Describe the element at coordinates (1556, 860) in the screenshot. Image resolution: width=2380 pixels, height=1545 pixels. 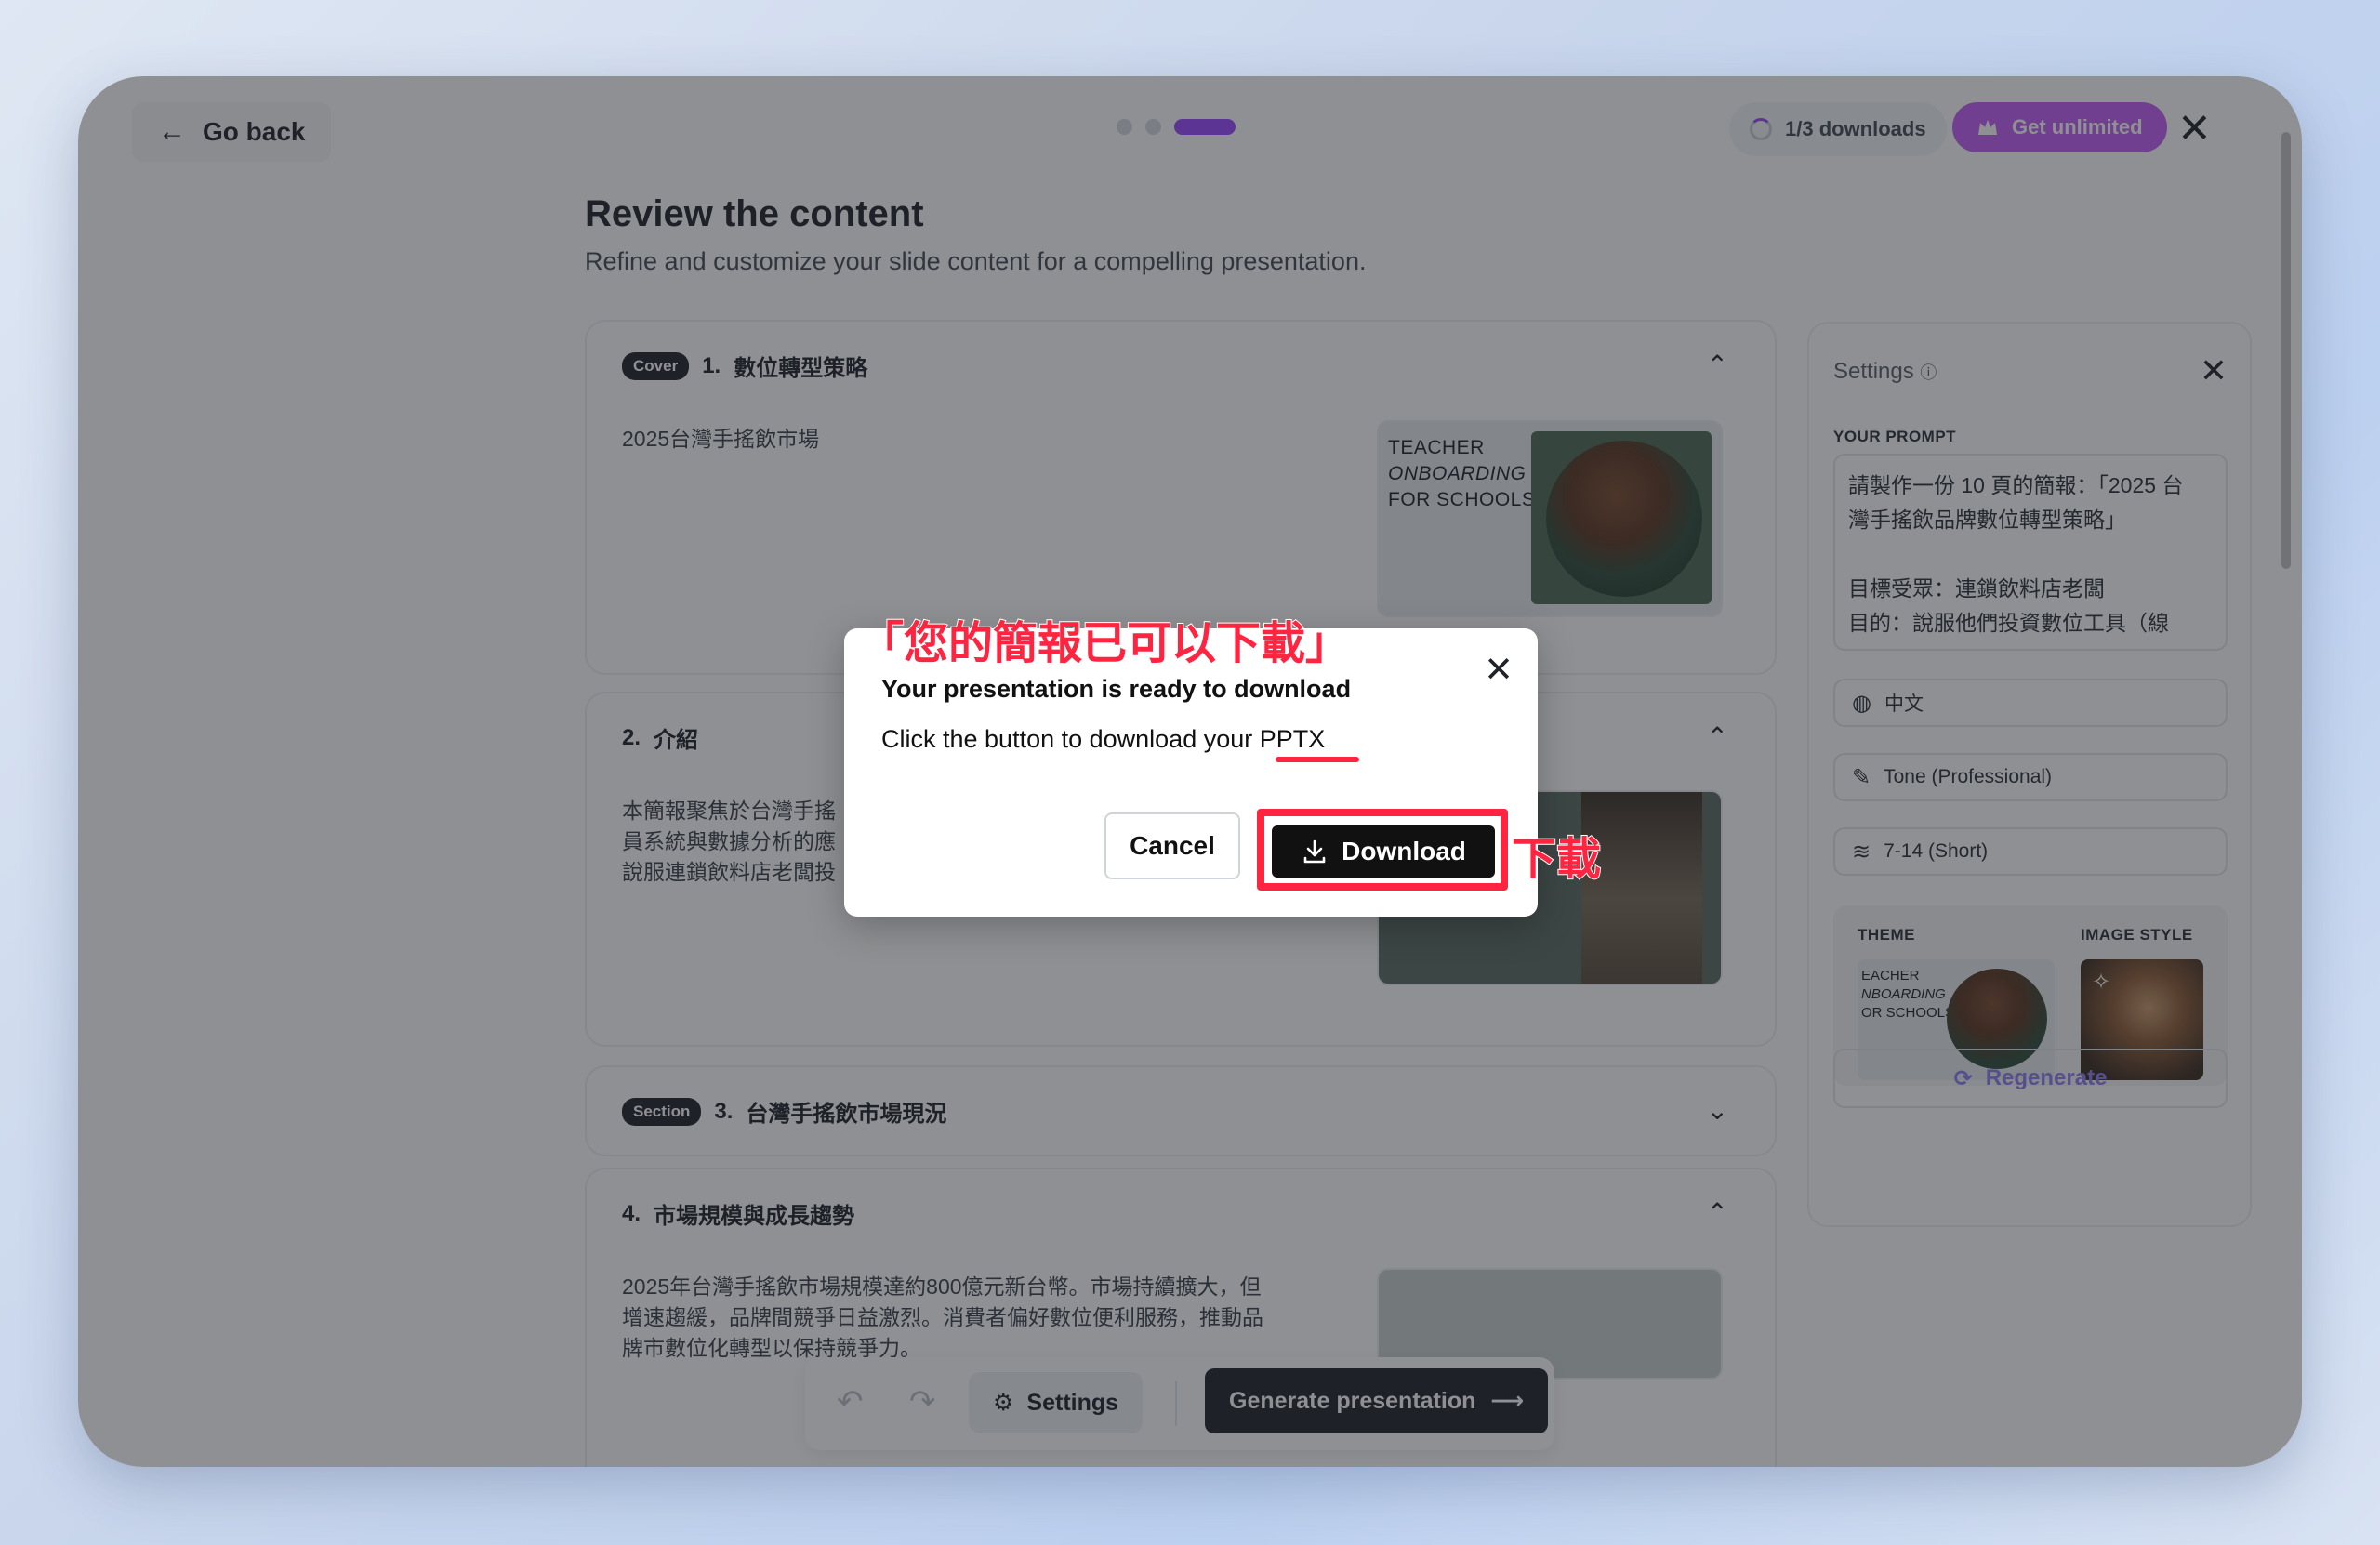
I see `annotation-callout-right: 下載` at that location.